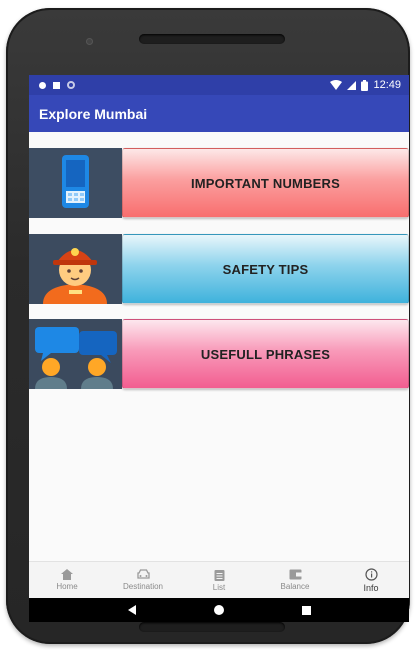 Image resolution: width=417 pixels, height=650 pixels. What do you see at coordinates (371, 574) in the screenshot?
I see `info-icon` at bounding box center [371, 574].